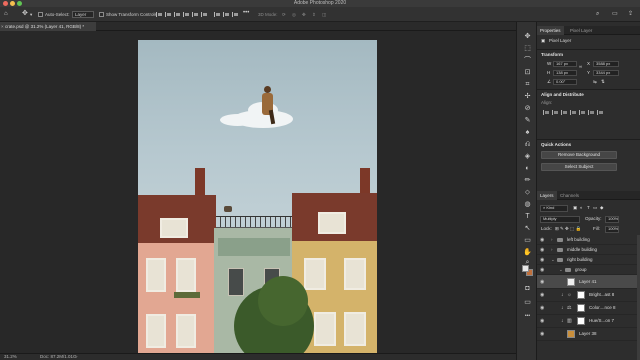 The height and width of the screenshot is (360, 640). What do you see at coordinates (235, 14) in the screenshot?
I see `distribute-bottom-icon` at bounding box center [235, 14].